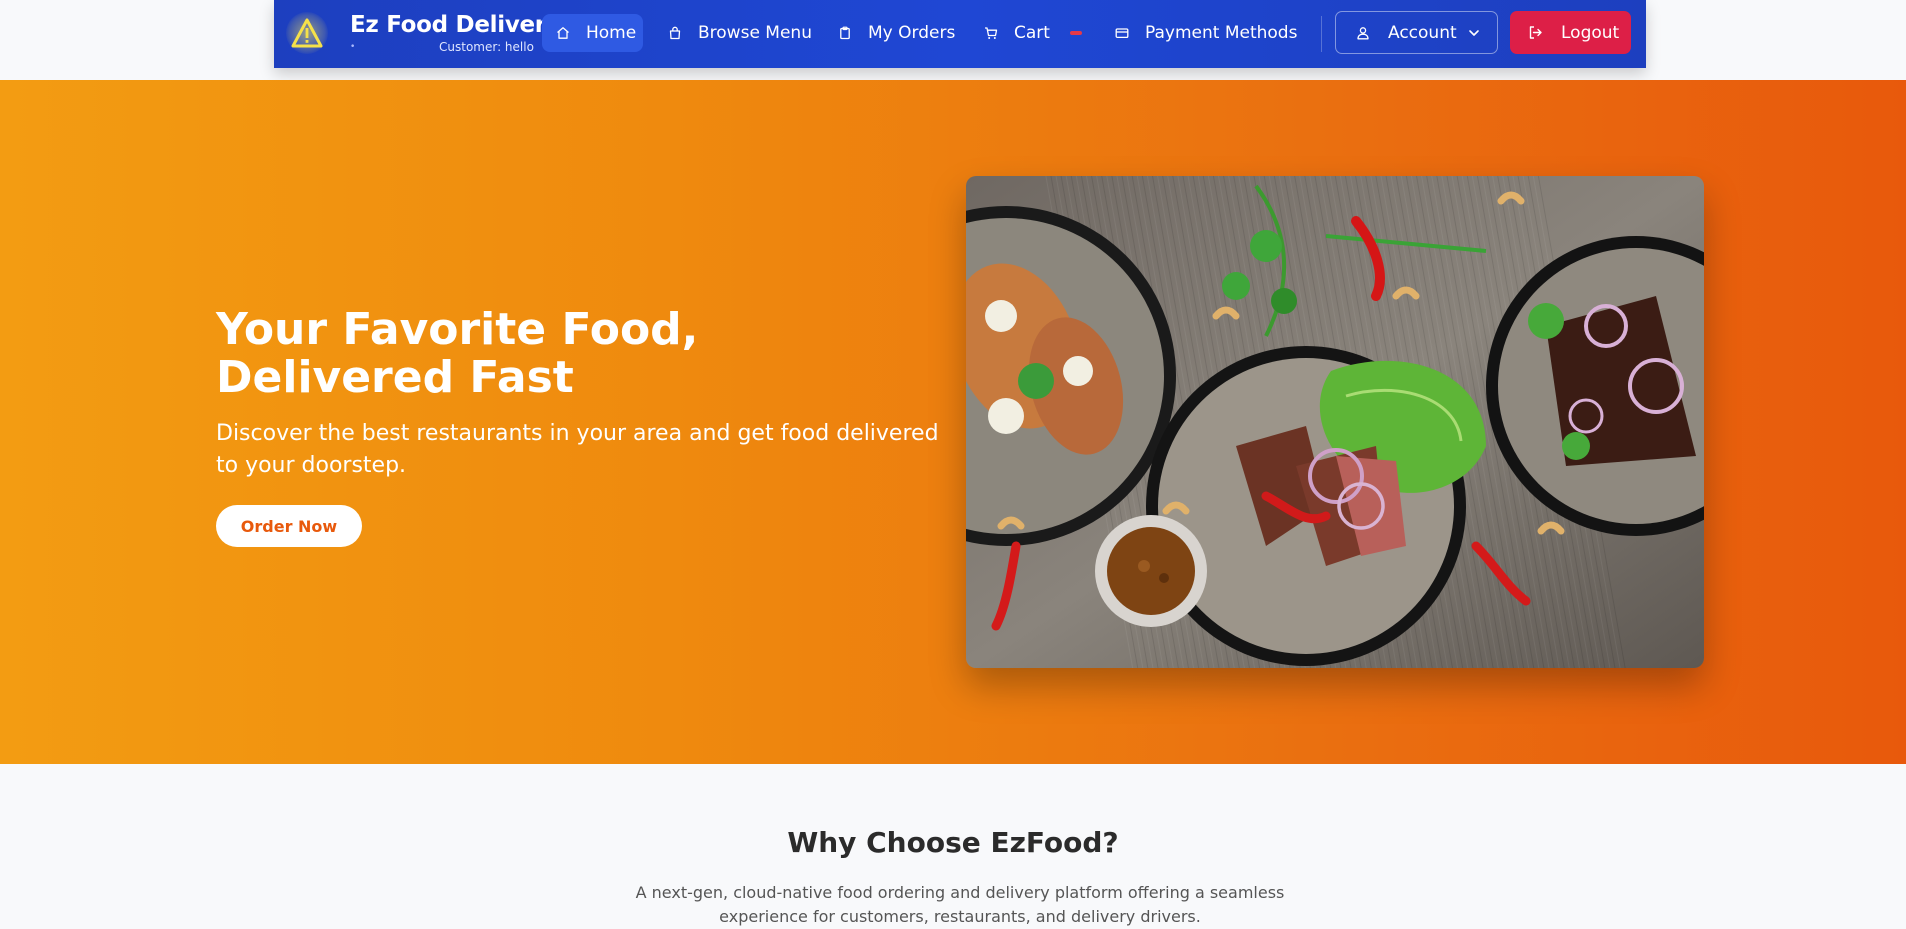 This screenshot has width=1906, height=929. I want to click on cart-badge, so click(1075, 33).